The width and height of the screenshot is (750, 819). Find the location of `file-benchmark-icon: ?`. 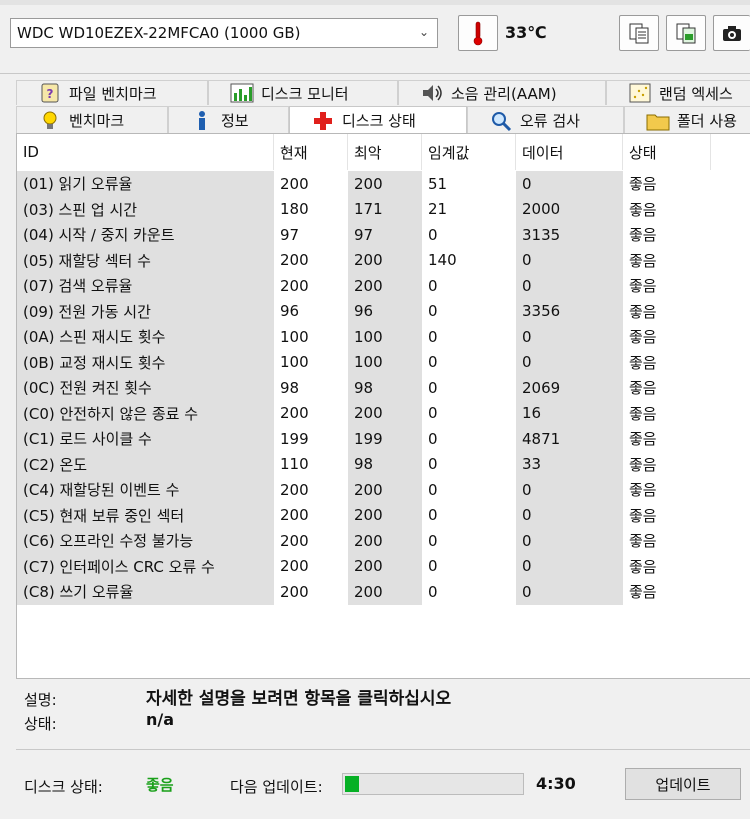

file-benchmark-icon: ? is located at coordinates (50, 93).